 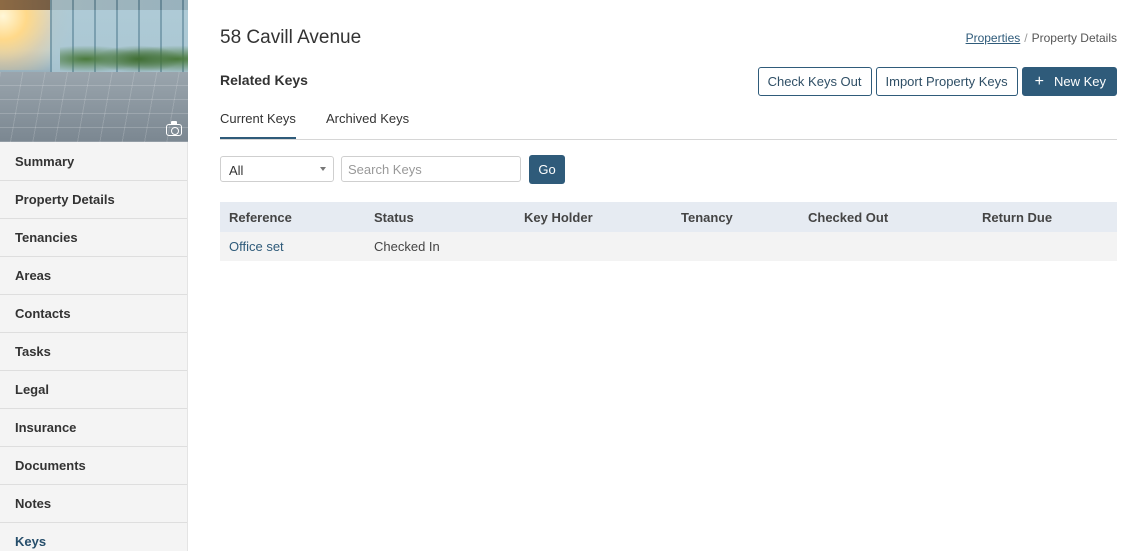 I want to click on sidebar-item-documents: Documents, so click(x=93, y=466).